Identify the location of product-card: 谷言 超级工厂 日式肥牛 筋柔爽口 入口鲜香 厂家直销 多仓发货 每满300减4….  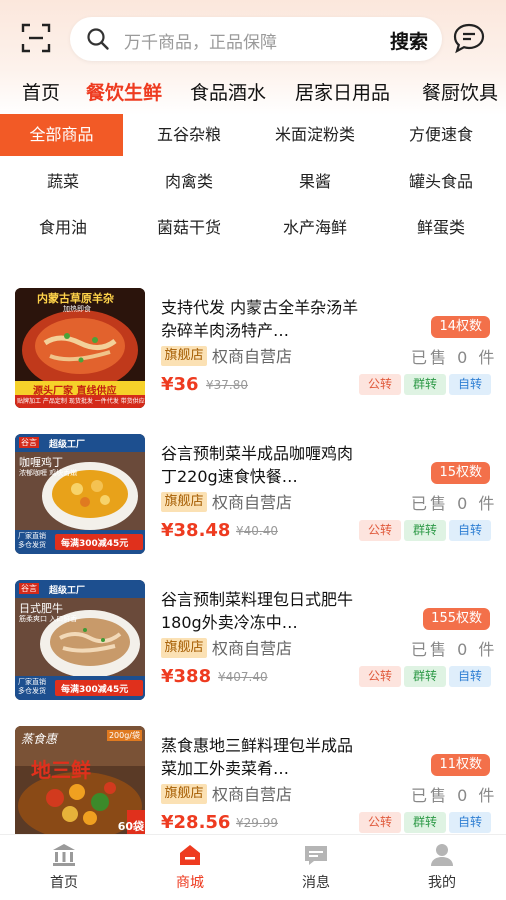
(253, 642).